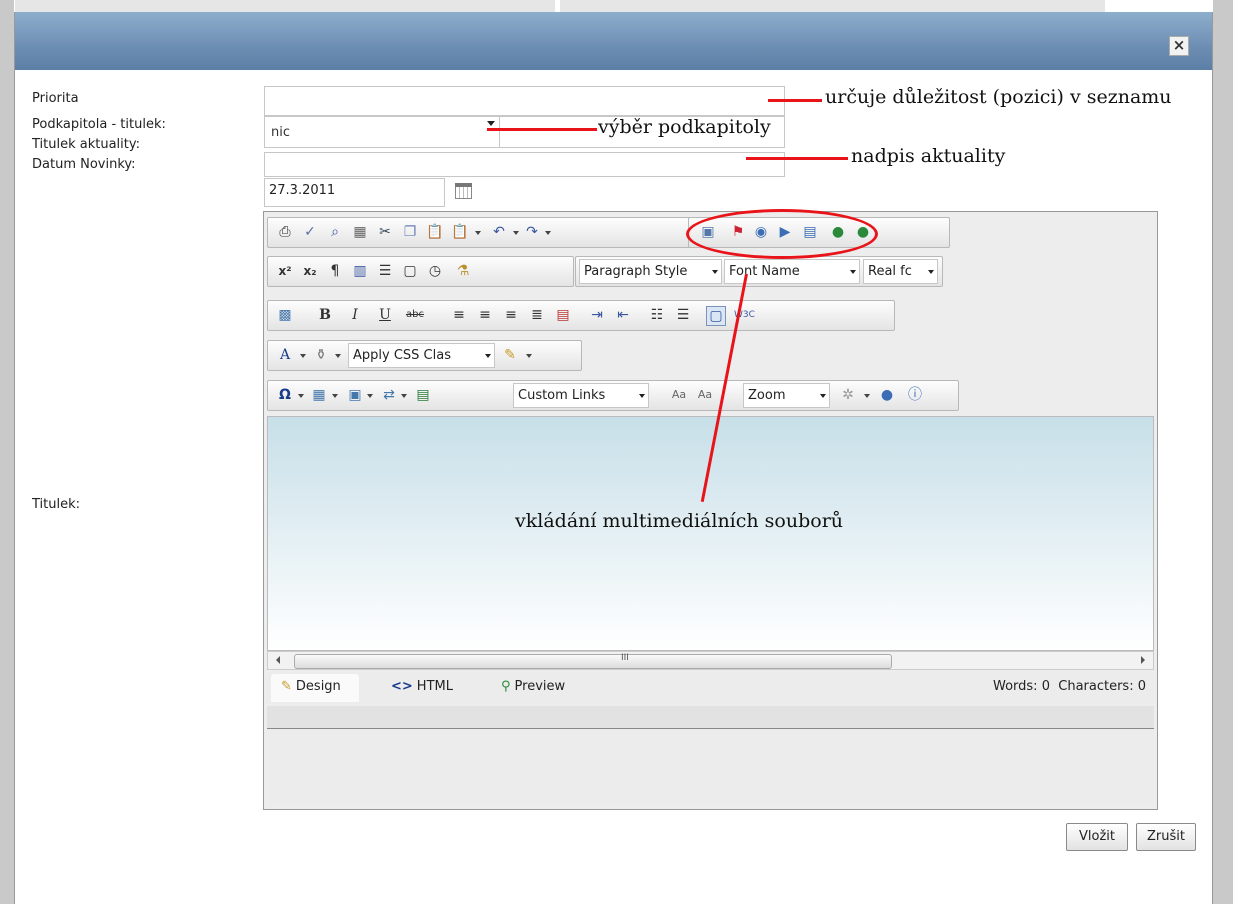 The height and width of the screenshot is (904, 1233). Describe the element at coordinates (1102, 686) in the screenshot. I see `character-count: Characters: 0` at that location.